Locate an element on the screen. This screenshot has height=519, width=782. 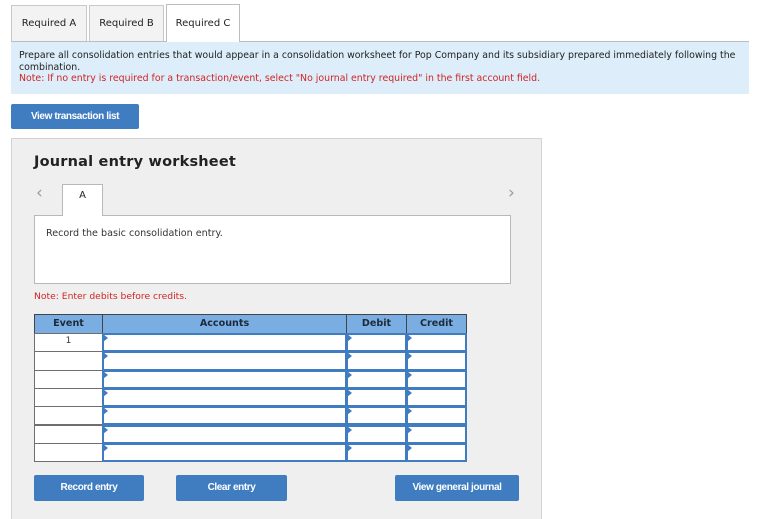
event-cell: 1 is located at coordinates (68, 343).